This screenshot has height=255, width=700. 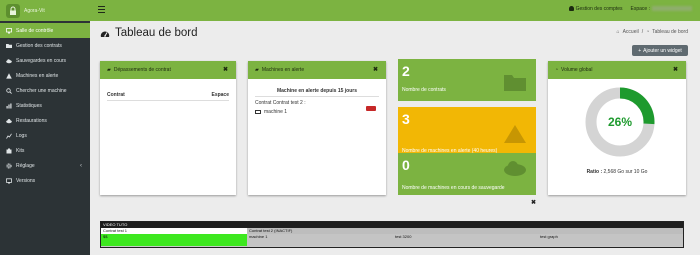 What do you see at coordinates (9, 61) in the screenshot?
I see `cloud-icon` at bounding box center [9, 61].